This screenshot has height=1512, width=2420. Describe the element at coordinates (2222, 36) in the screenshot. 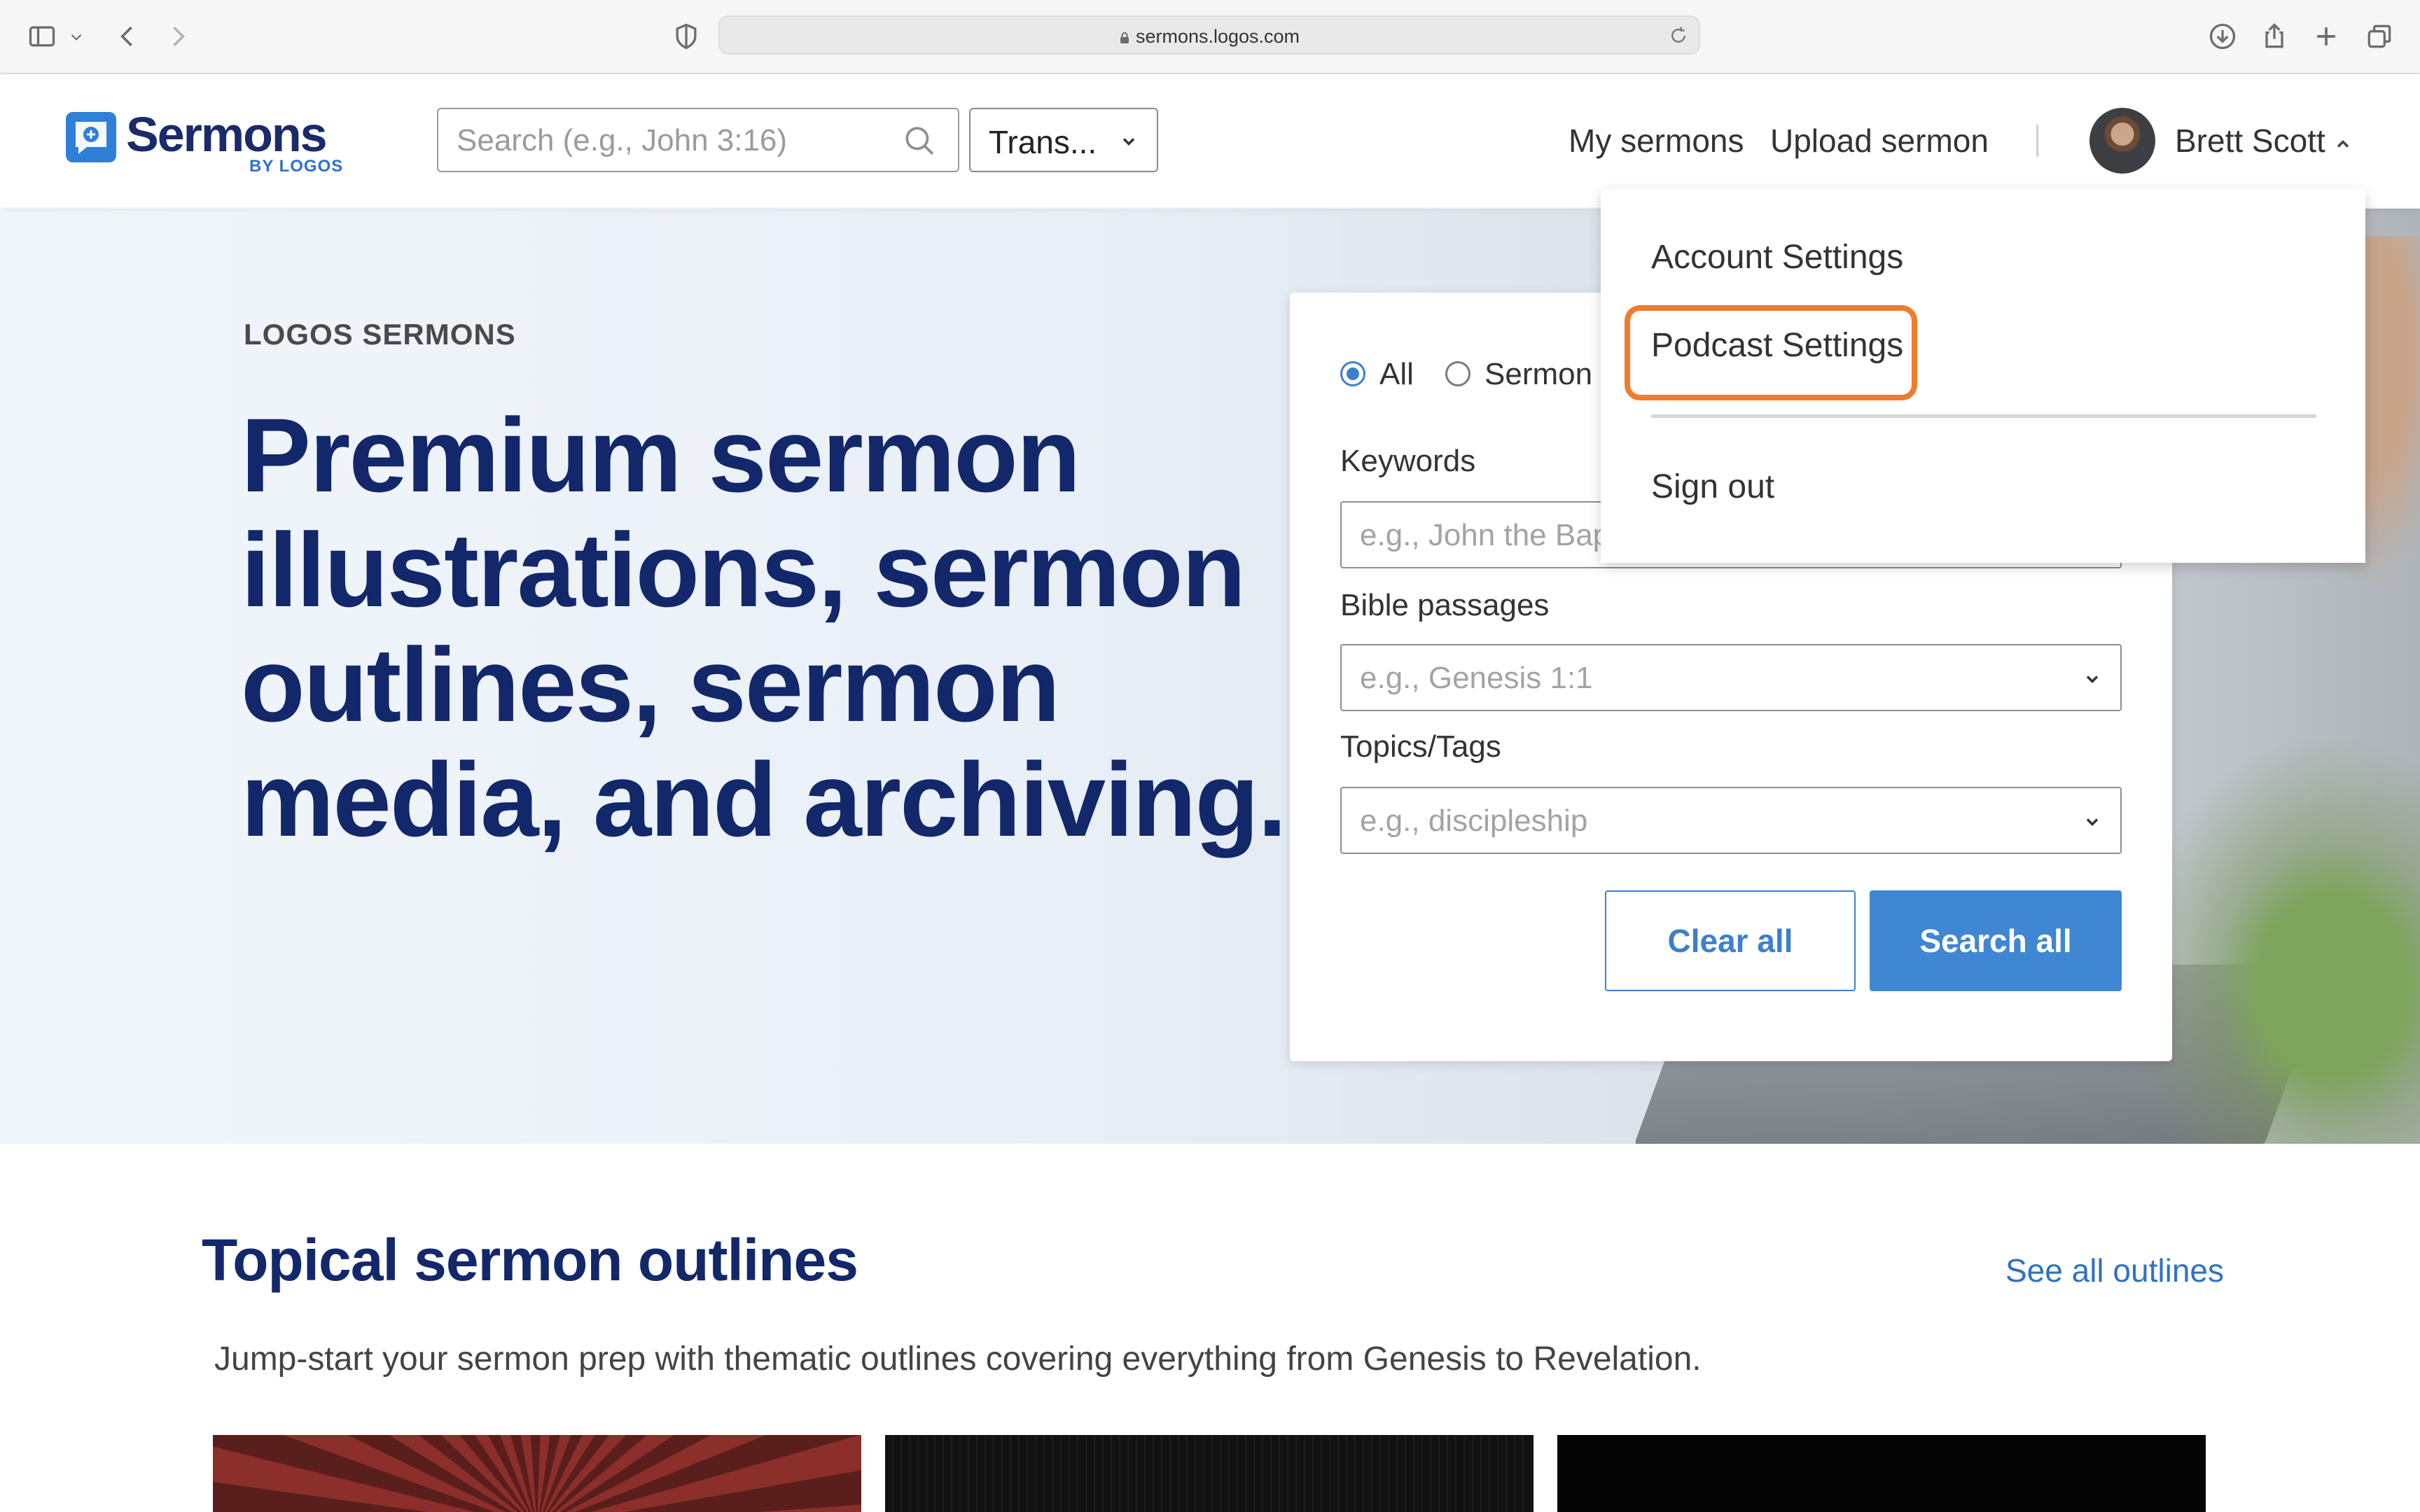

I see `downloads-icon` at that location.